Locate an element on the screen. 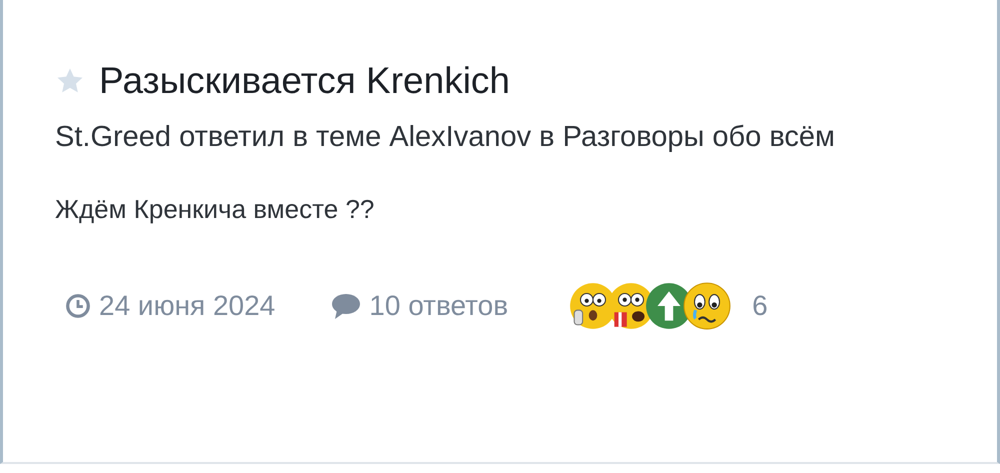  thread-title: Разыскивается Krenkich is located at coordinates (304, 81).